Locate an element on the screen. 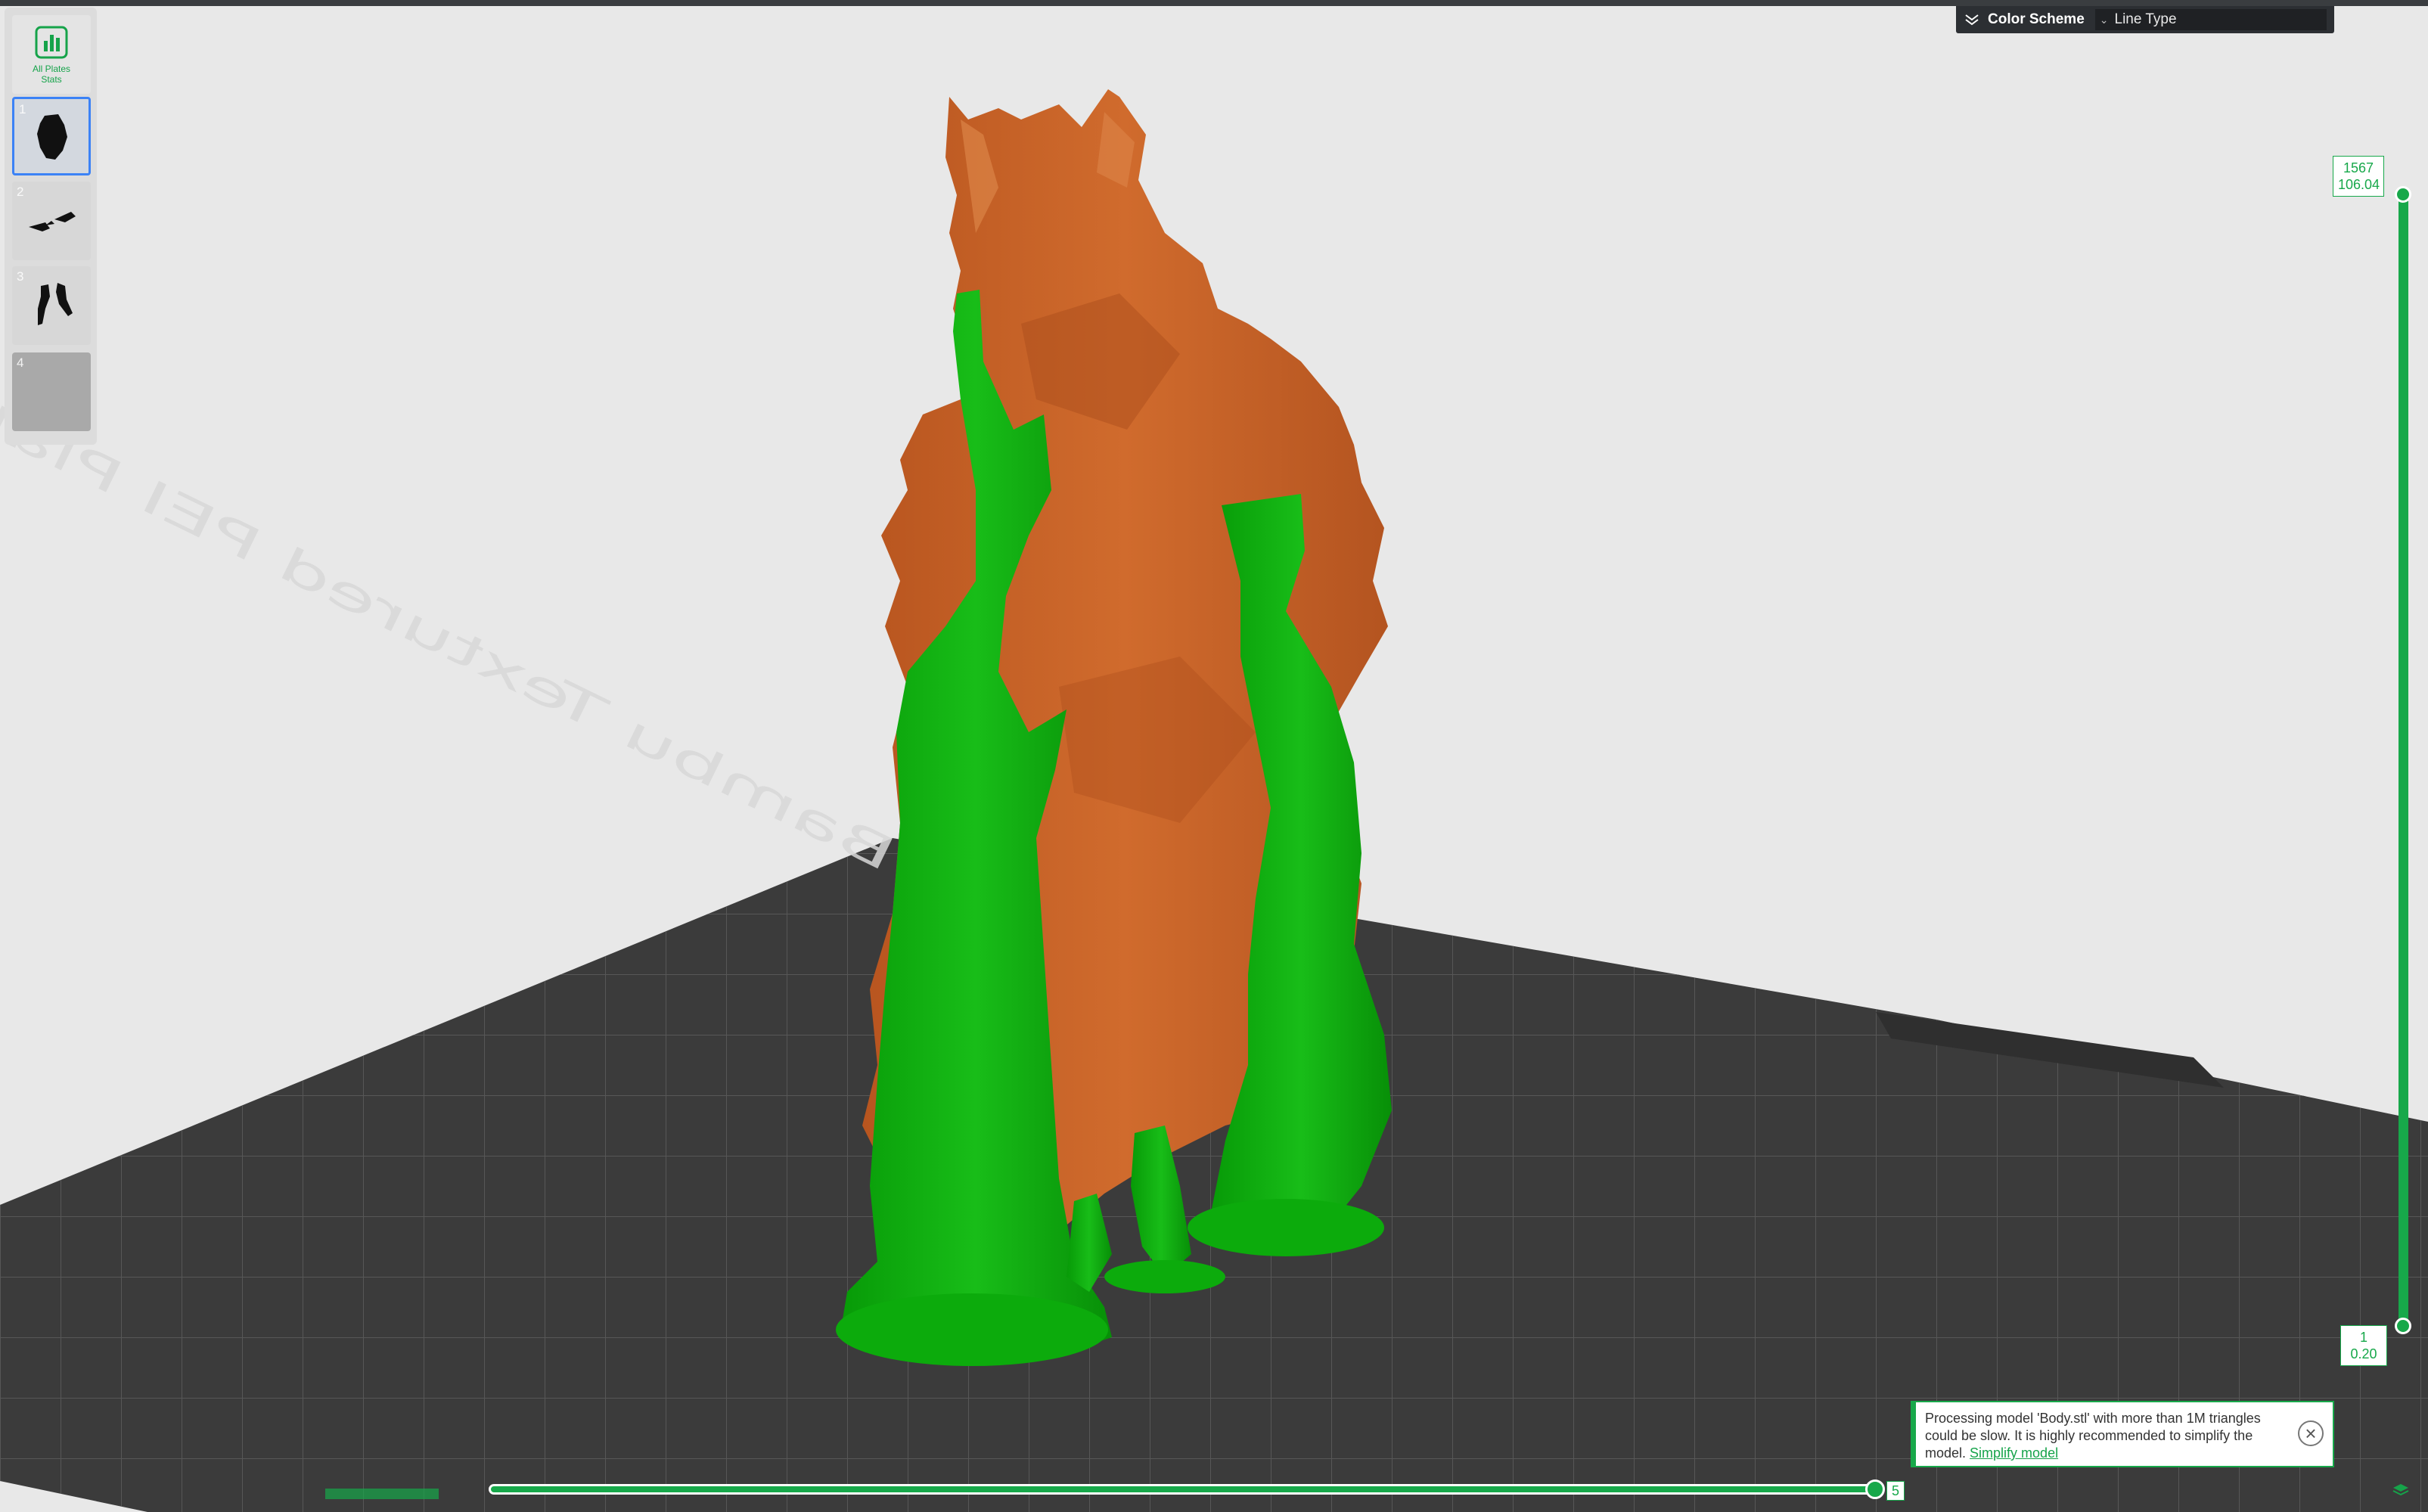 This screenshot has height=1512, width=2428. plate-3-preview-icon is located at coordinates (55, 304).